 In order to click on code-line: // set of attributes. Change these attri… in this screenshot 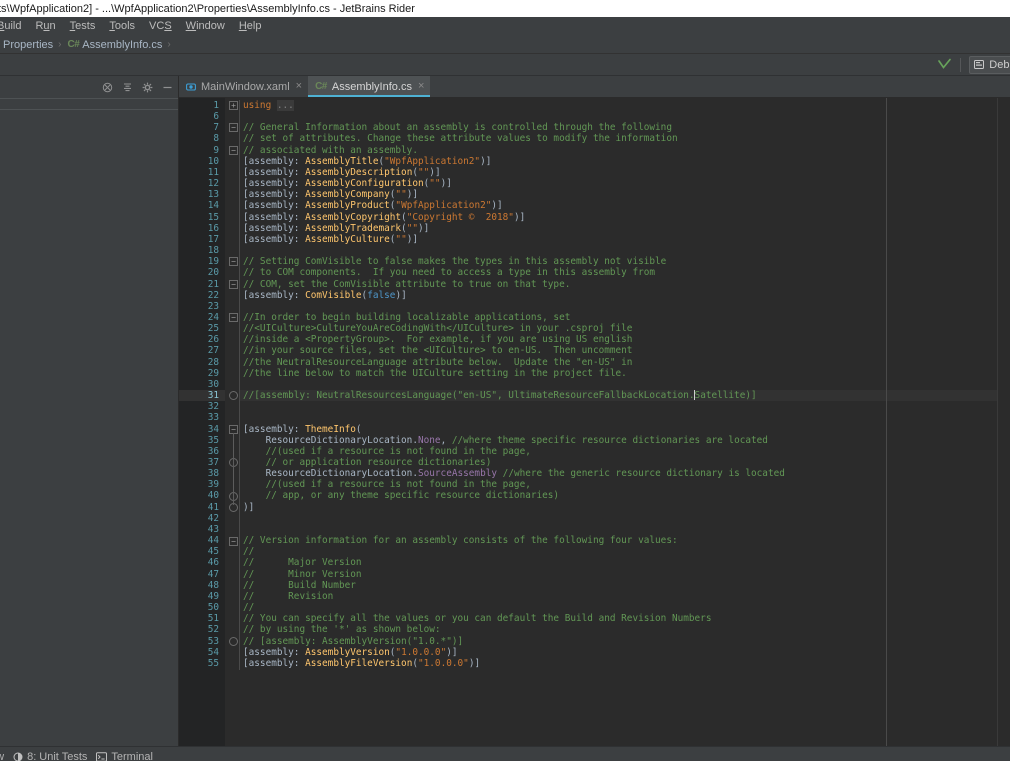, I will do `click(618, 138)`.